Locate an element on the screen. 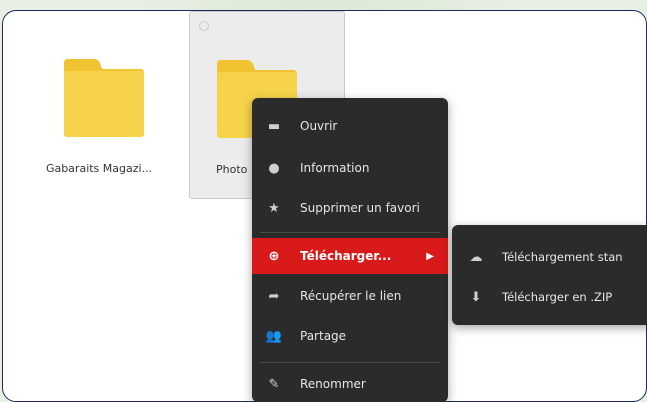 The width and height of the screenshot is (647, 402). info-icon: ● is located at coordinates (274, 168).